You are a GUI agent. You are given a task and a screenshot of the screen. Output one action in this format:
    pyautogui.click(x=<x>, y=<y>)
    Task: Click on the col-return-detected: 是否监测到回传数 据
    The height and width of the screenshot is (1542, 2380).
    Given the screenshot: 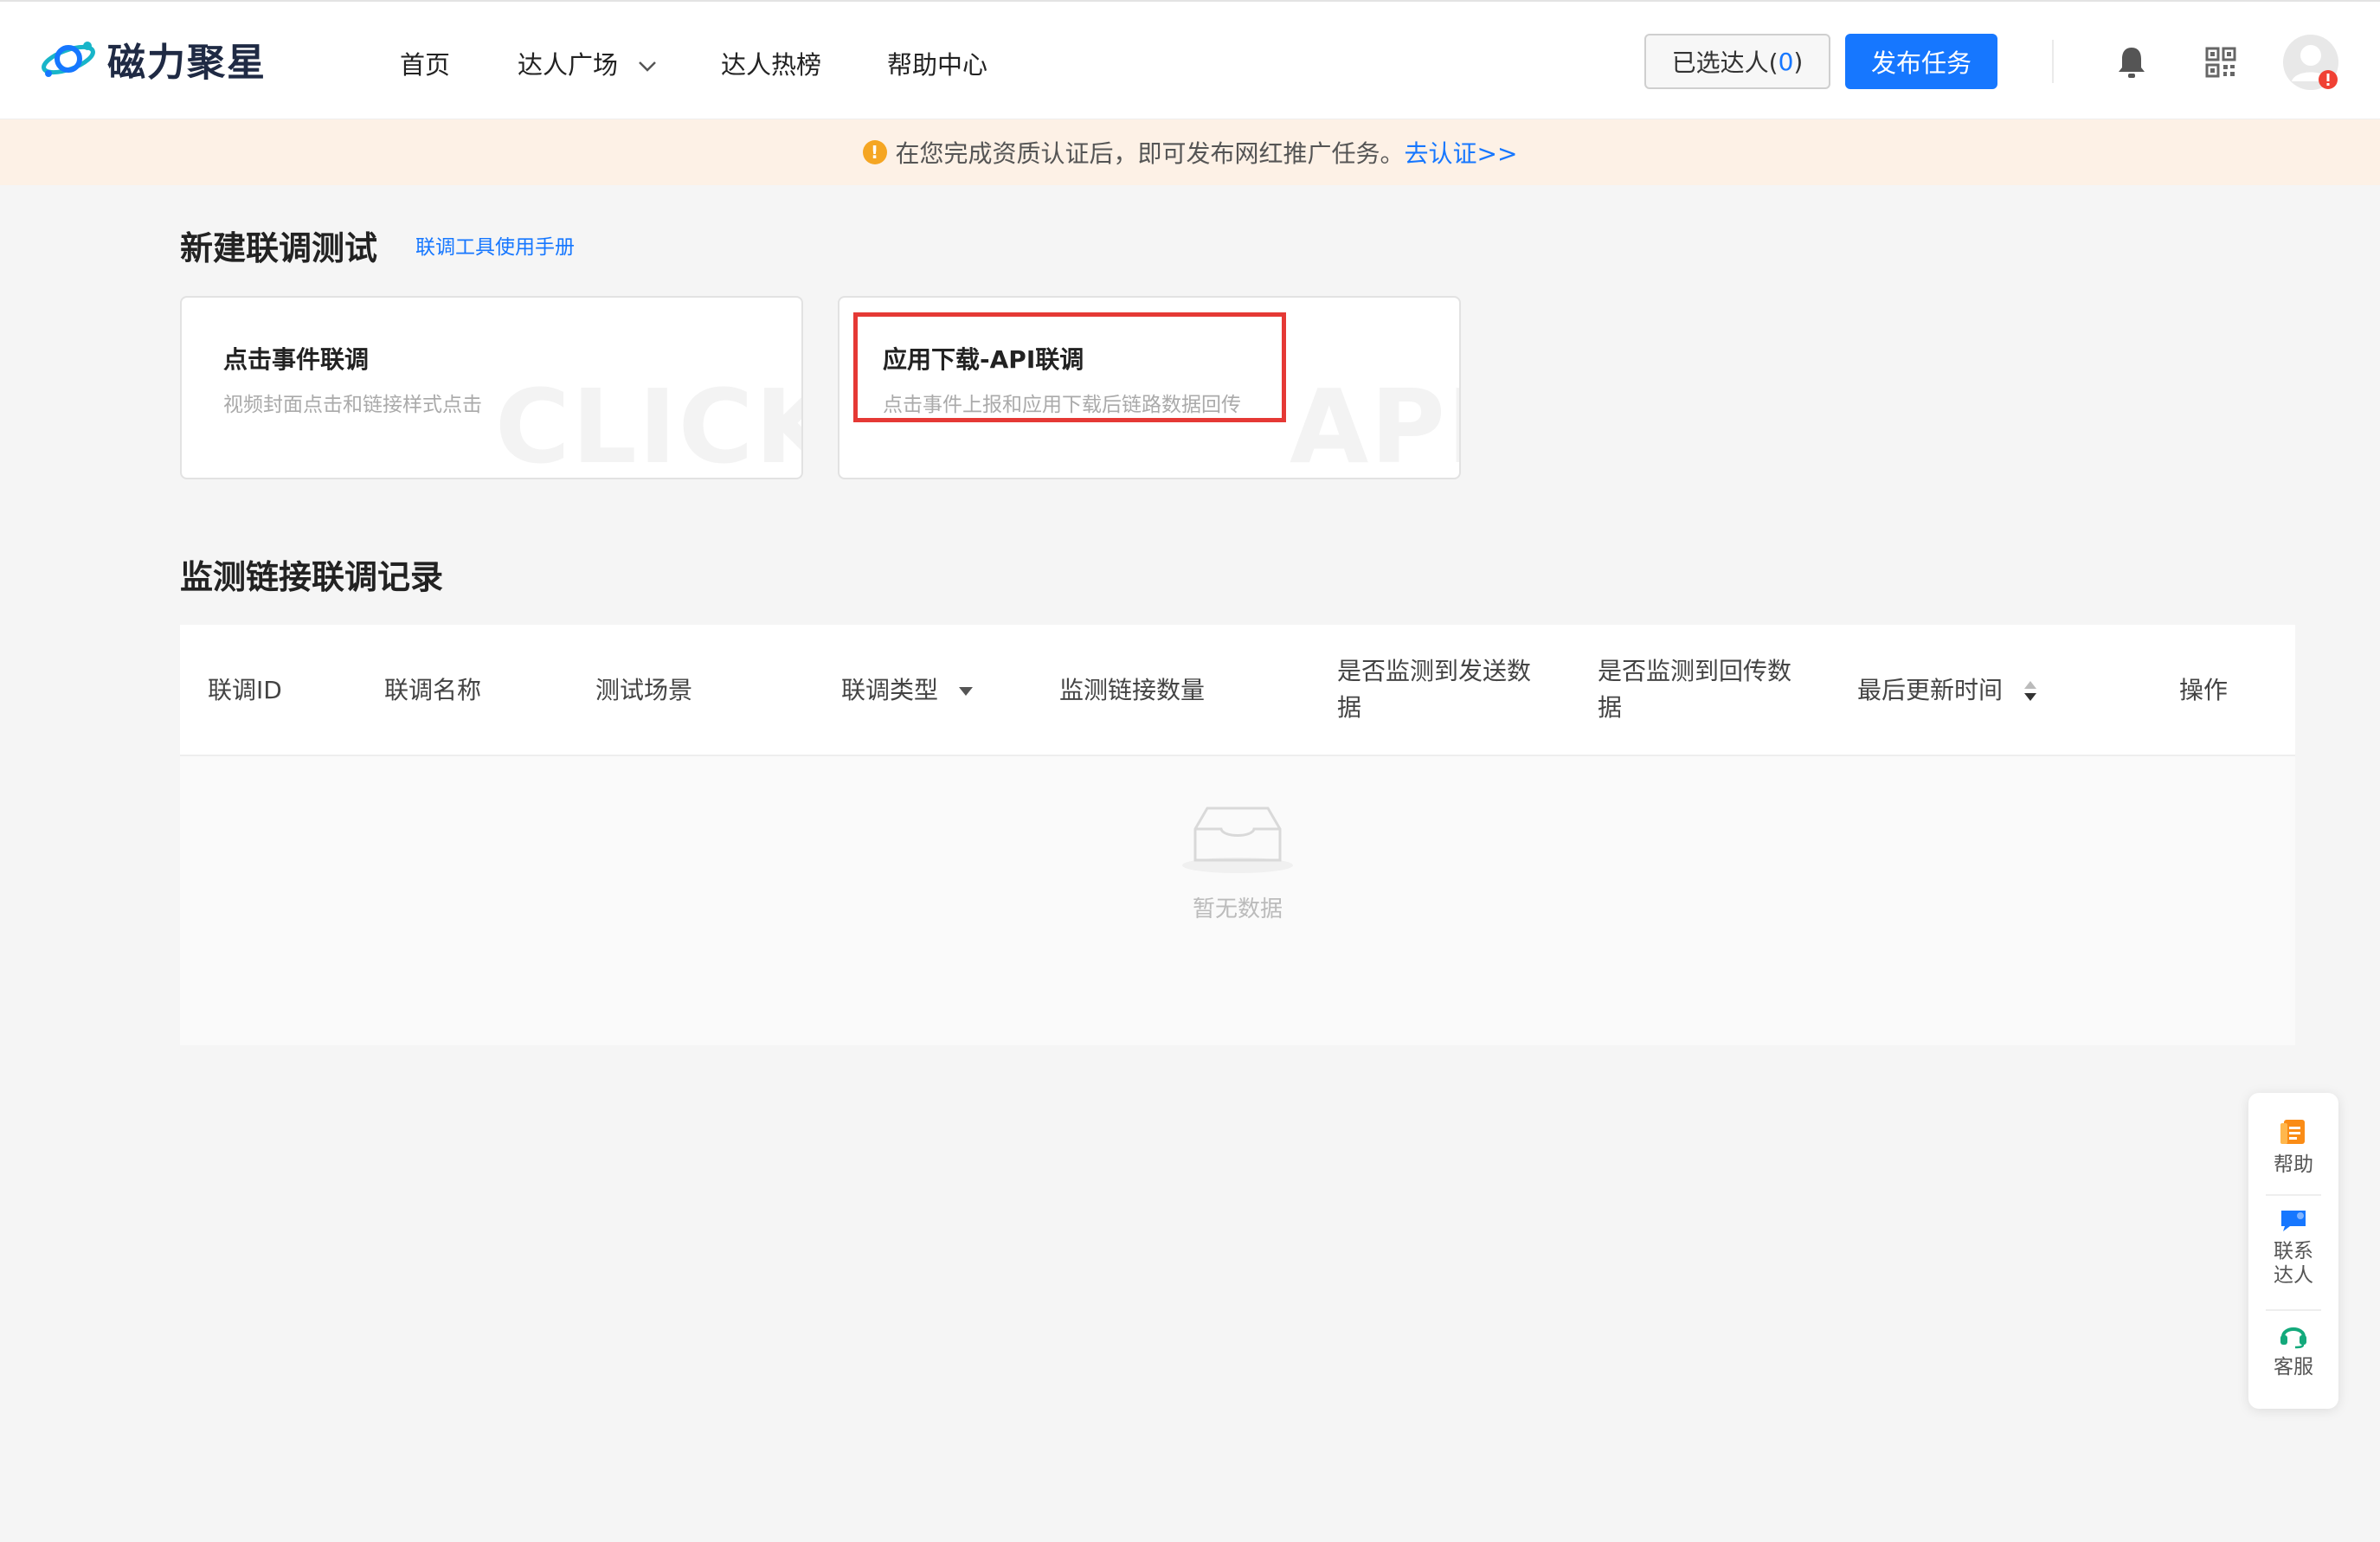 What is the action you would take?
    pyautogui.click(x=1694, y=689)
    